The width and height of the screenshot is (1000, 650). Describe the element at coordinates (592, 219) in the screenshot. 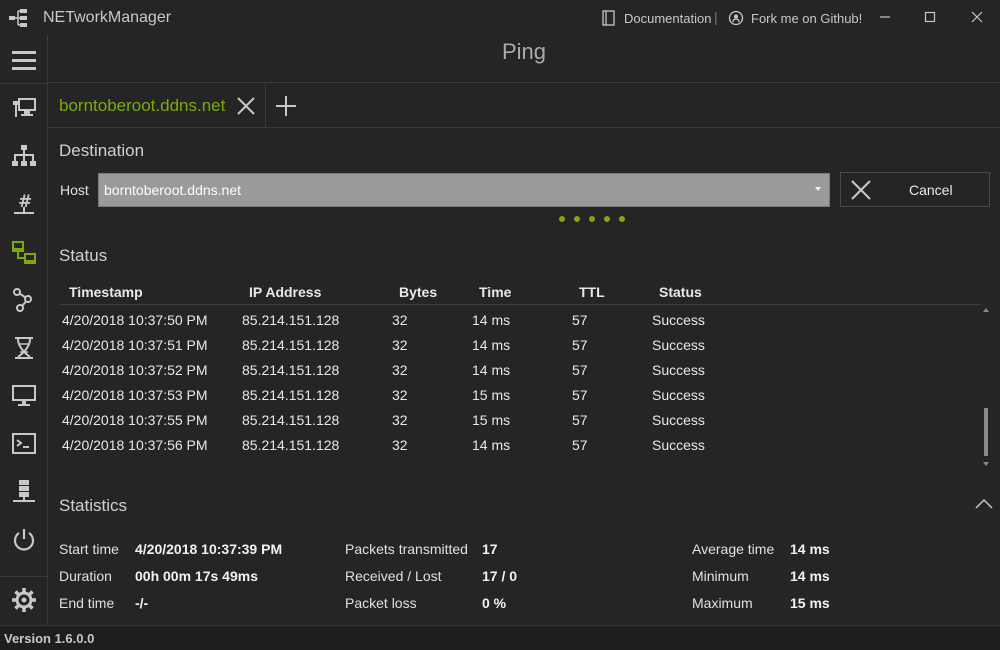

I see `progress-indicator` at that location.